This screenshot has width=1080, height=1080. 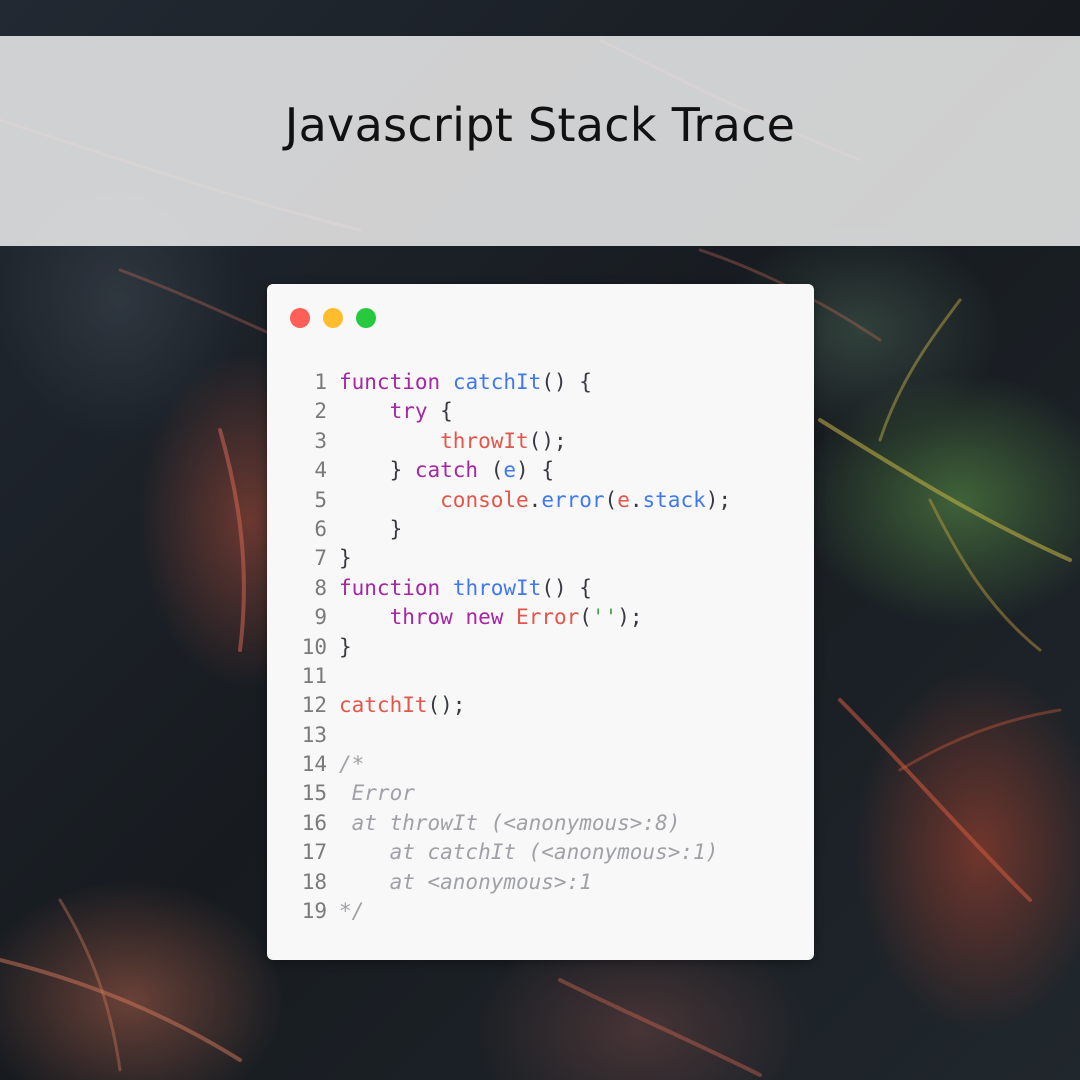 What do you see at coordinates (320, 382) in the screenshot?
I see `line-number: 1` at bounding box center [320, 382].